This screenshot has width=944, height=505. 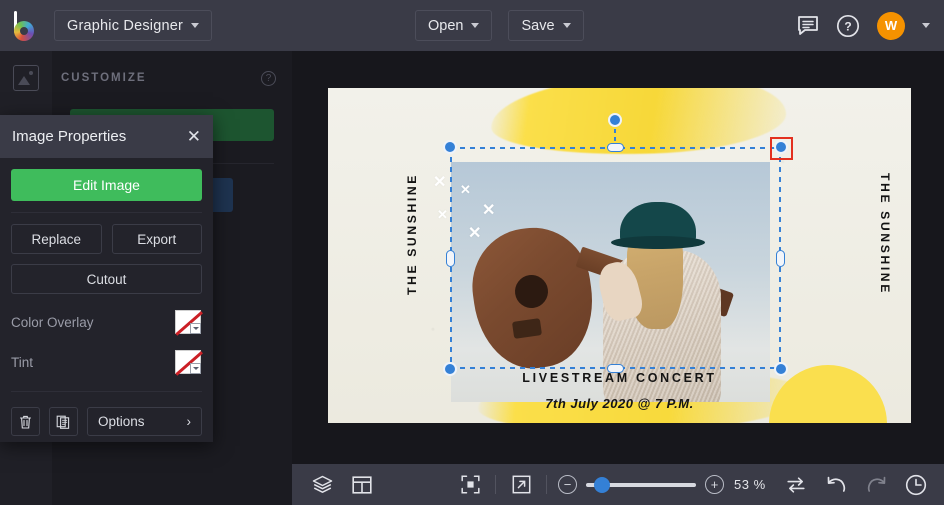 What do you see at coordinates (52, 322) in the screenshot?
I see `color-overlay-label: Color Overlay` at bounding box center [52, 322].